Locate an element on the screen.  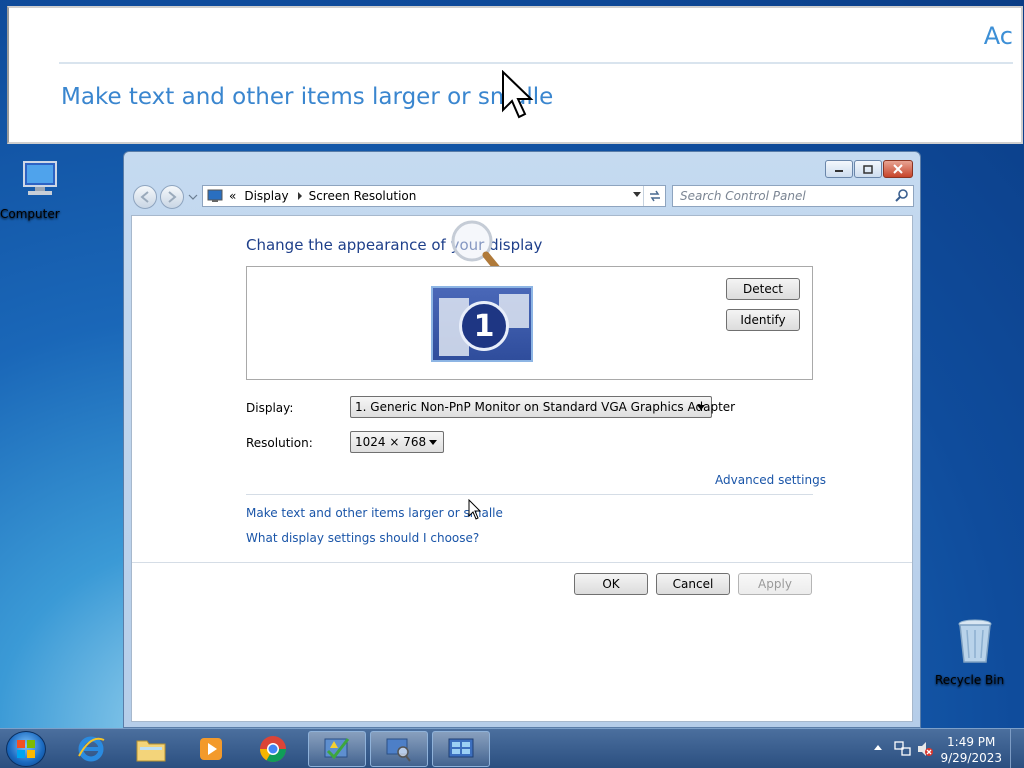
control-panel-icon is located at coordinates (461, 748).